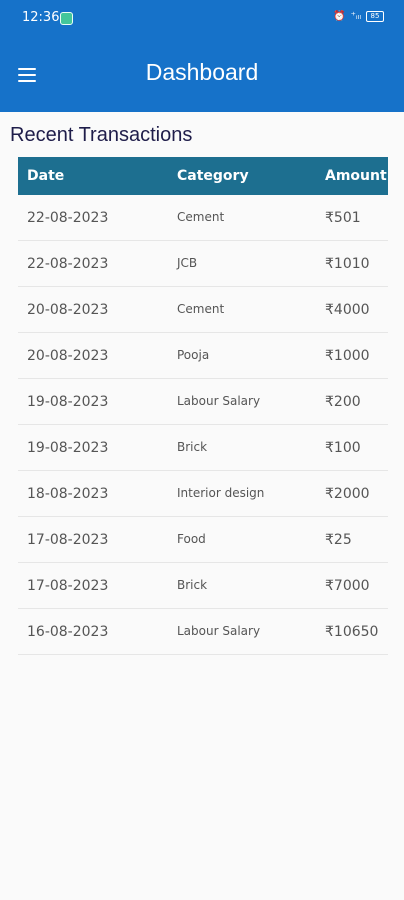 The height and width of the screenshot is (900, 404). I want to click on cell-date: 18-08-2023, so click(68, 494).